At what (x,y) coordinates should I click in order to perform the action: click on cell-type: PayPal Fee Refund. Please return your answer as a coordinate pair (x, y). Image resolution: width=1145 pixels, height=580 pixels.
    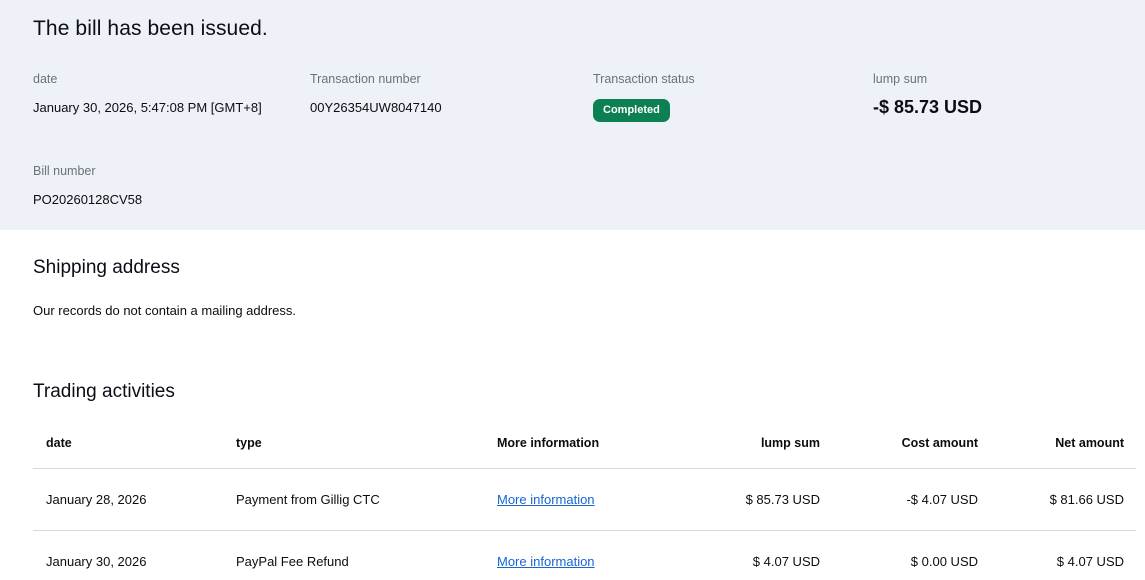
    Looking at the image, I should click on (292, 561).